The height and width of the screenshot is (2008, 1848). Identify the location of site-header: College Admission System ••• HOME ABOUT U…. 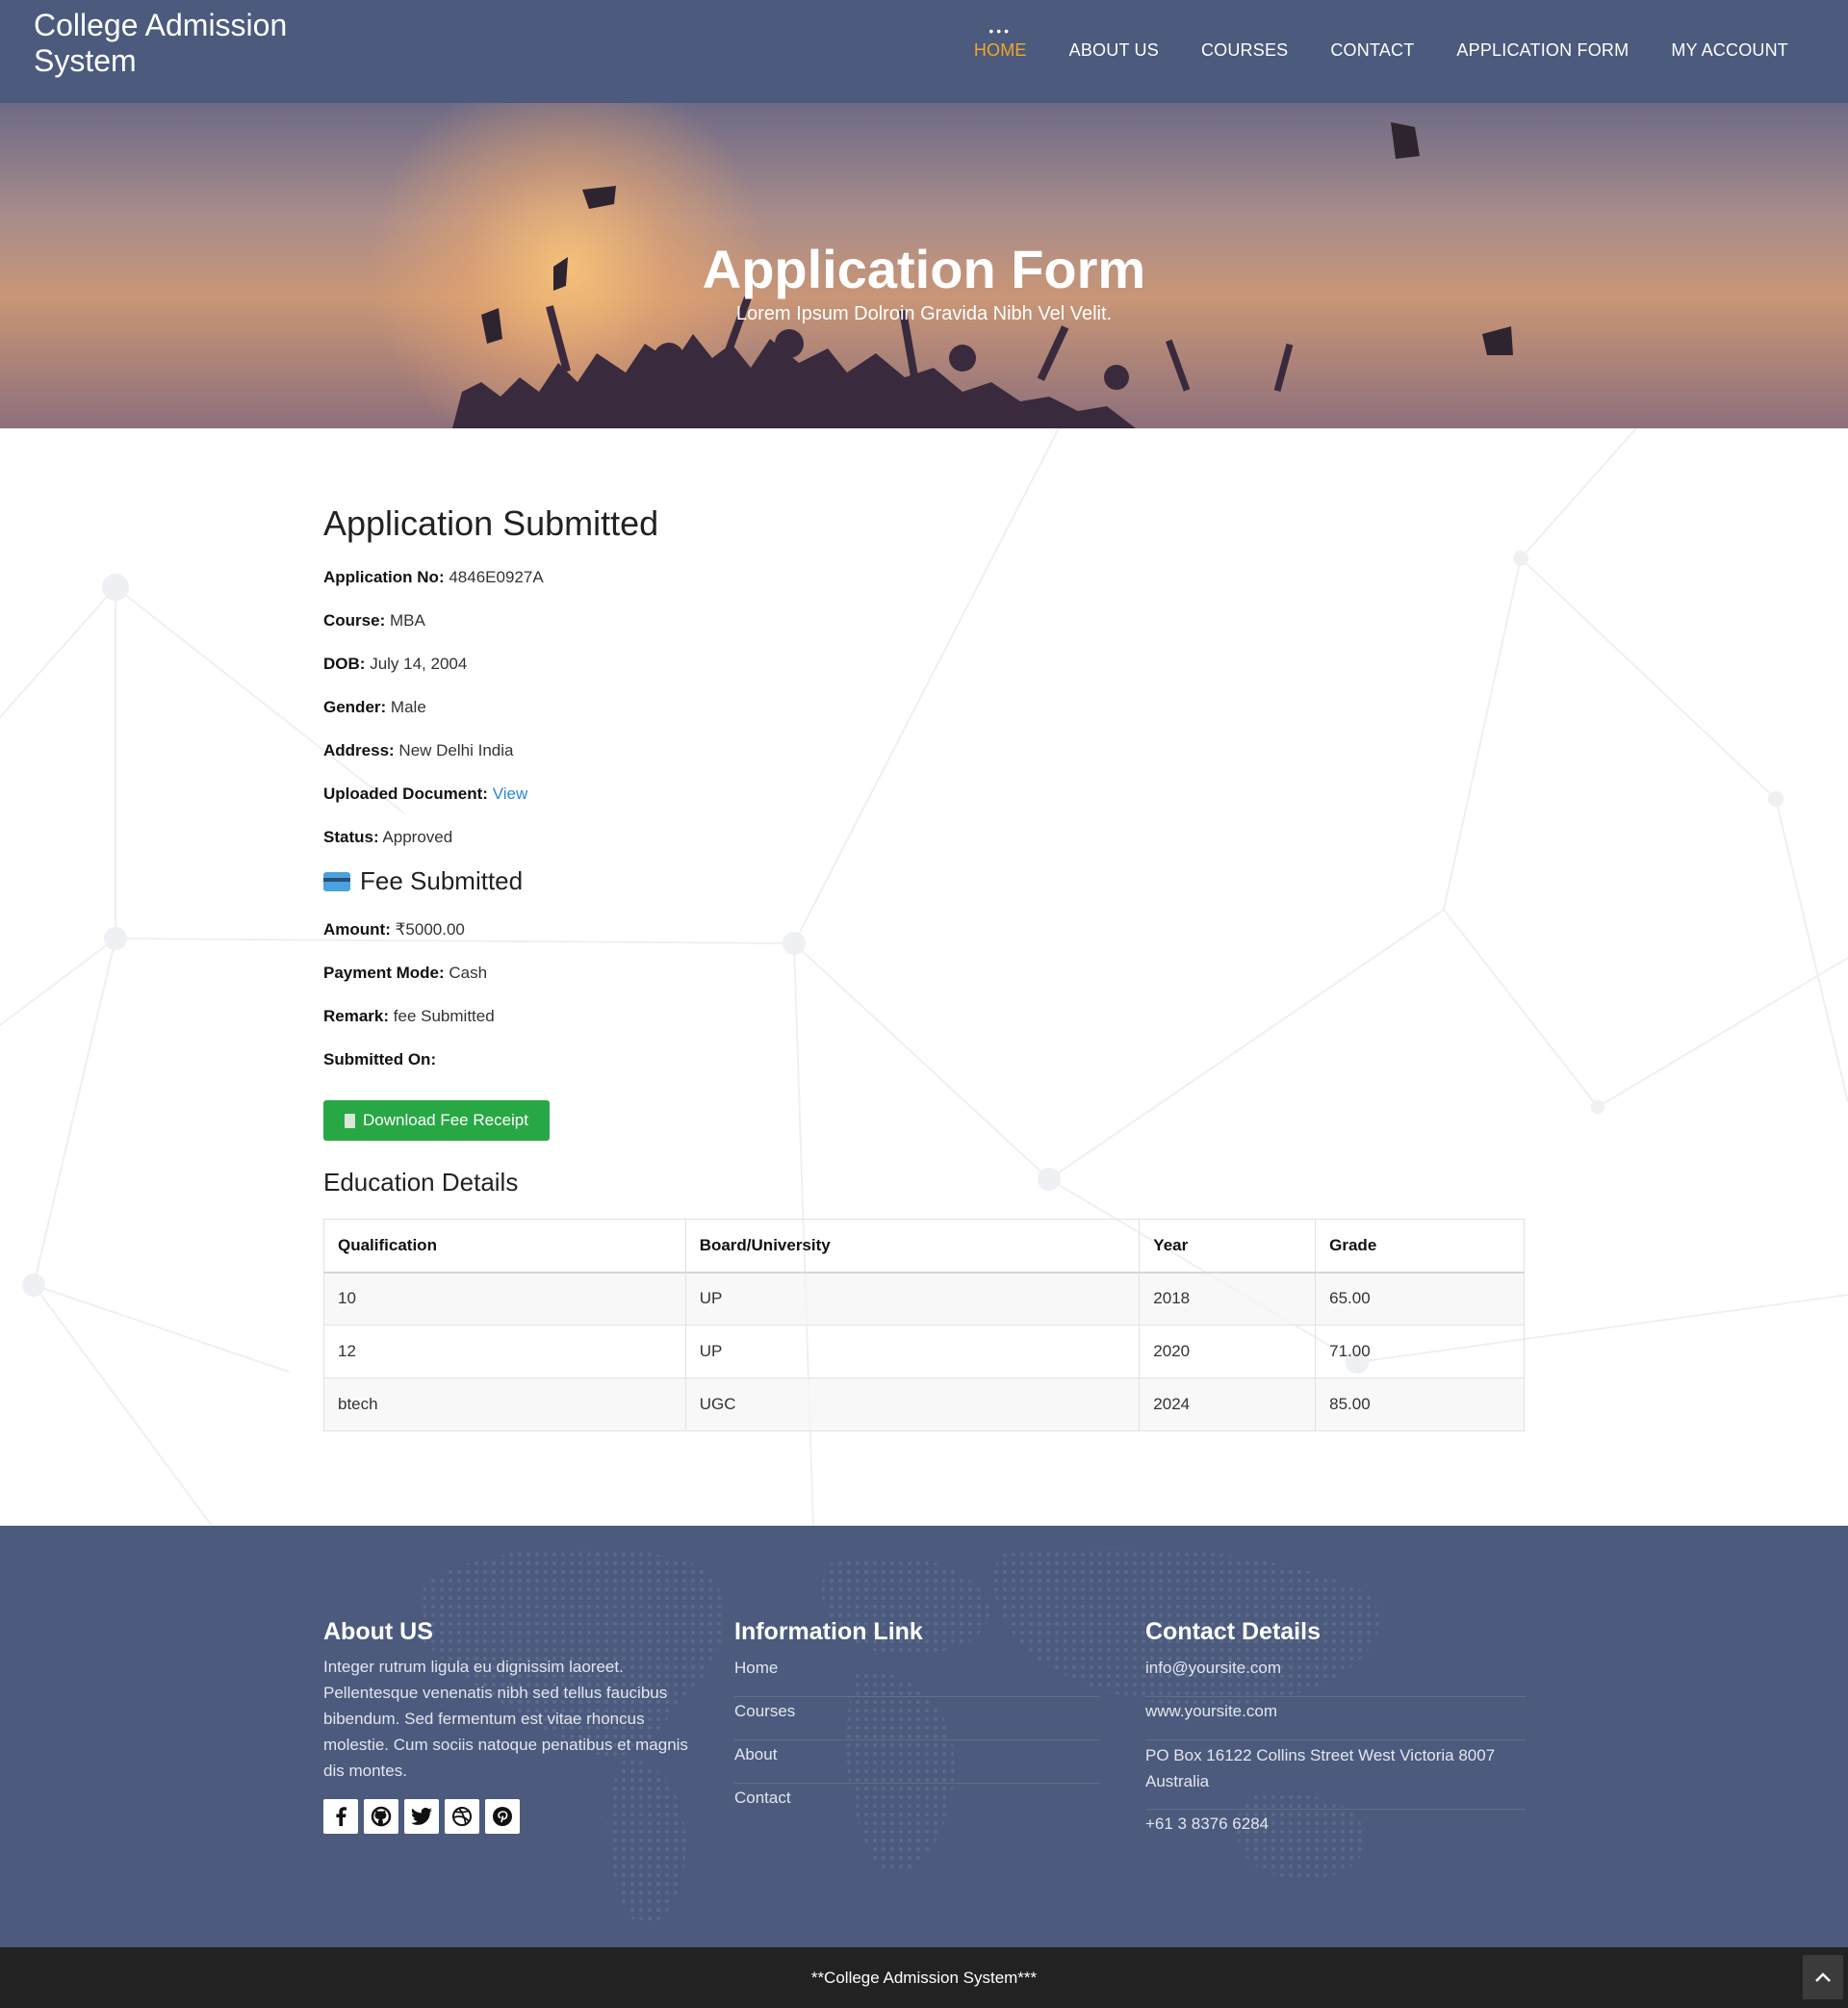
(924, 51).